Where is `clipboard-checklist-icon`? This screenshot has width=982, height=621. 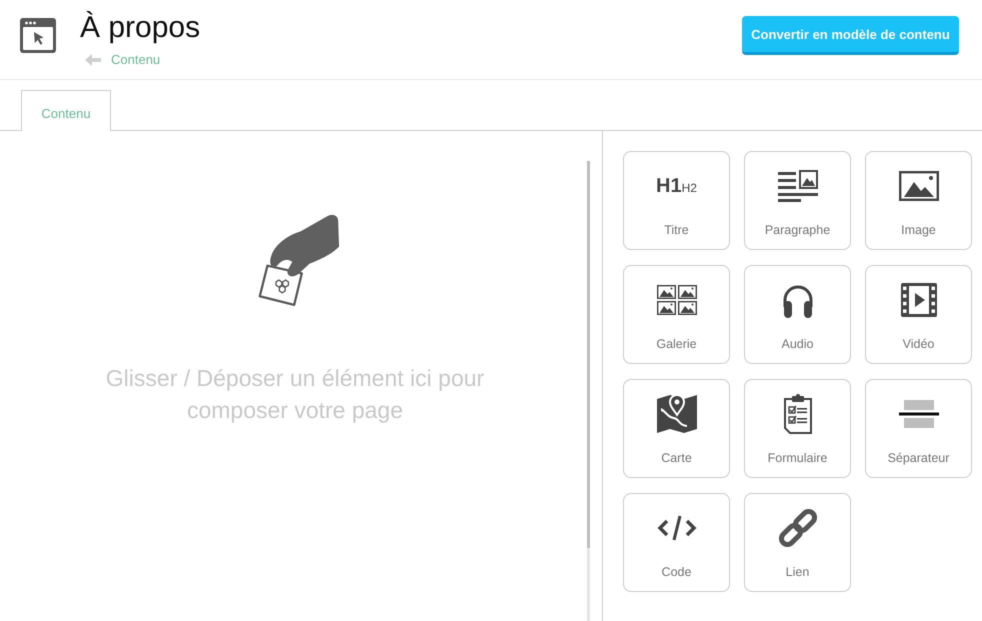 clipboard-checklist-icon is located at coordinates (797, 414).